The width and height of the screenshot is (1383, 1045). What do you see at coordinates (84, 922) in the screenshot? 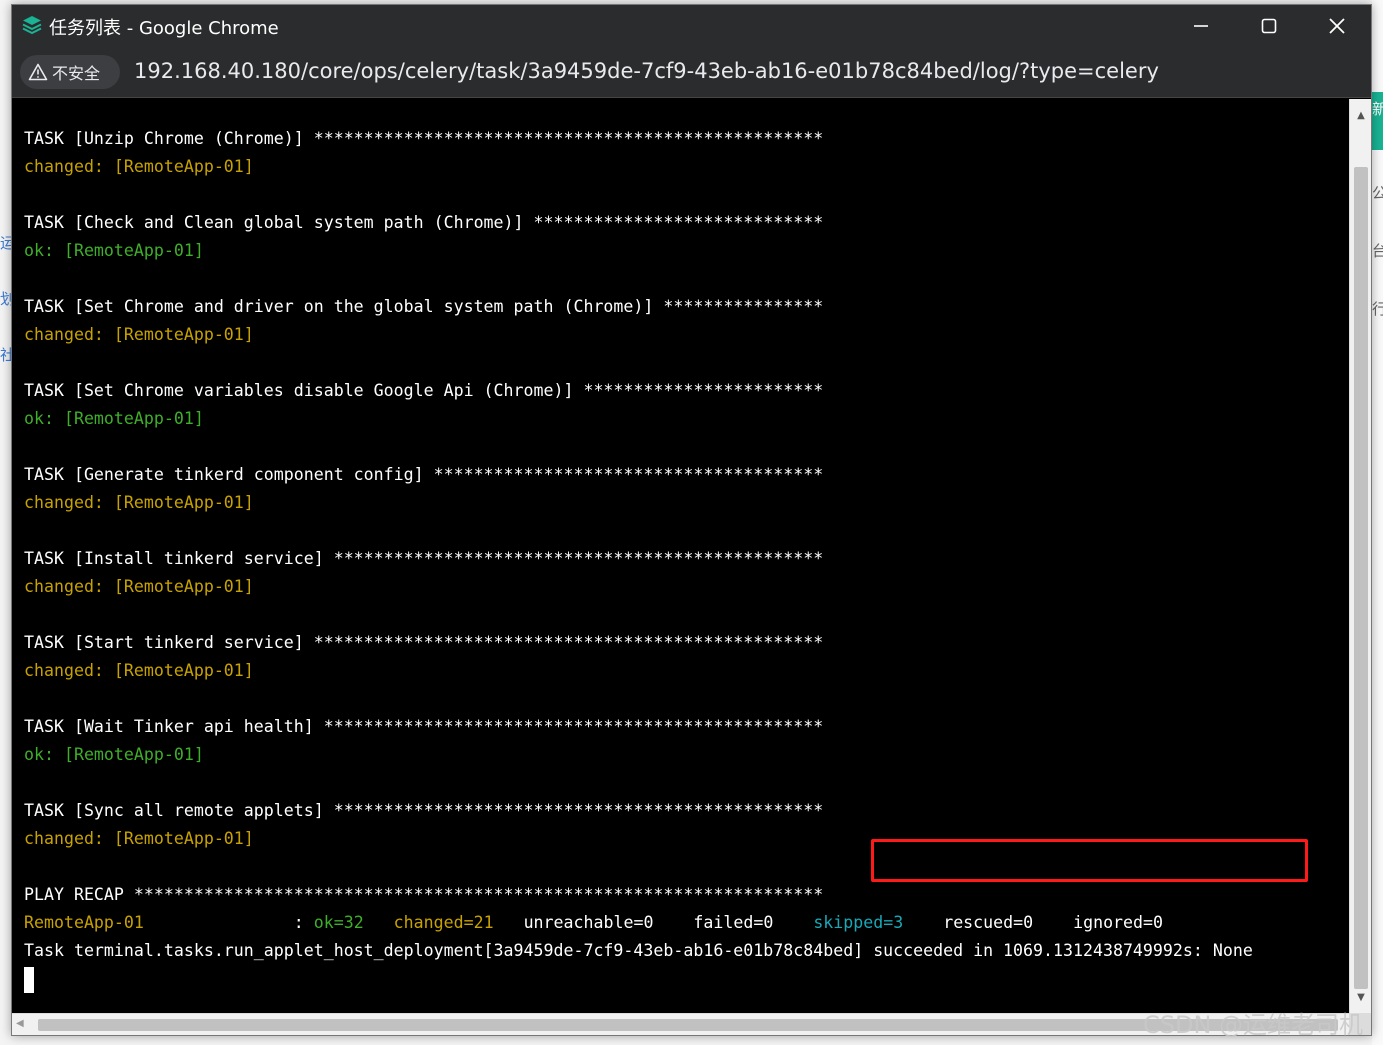
I see `recap-host: RemoteApp-01` at bounding box center [84, 922].